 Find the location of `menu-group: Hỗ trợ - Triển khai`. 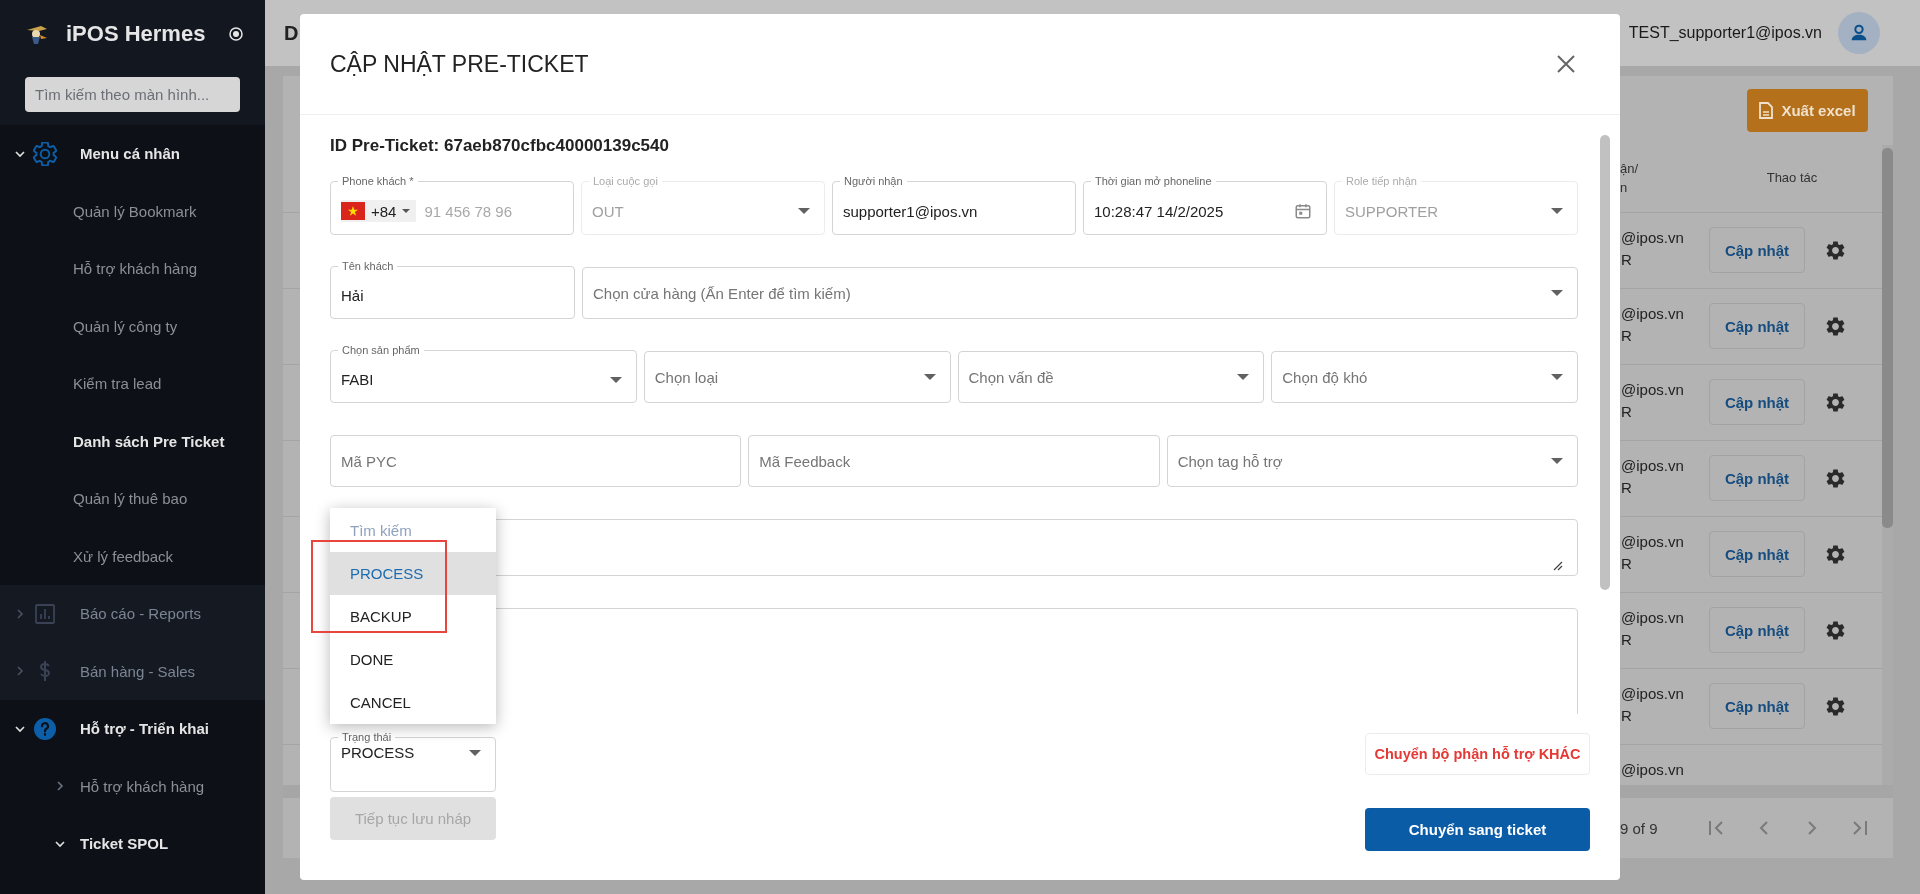

menu-group: Hỗ trợ - Triển khai is located at coordinates (132, 729).